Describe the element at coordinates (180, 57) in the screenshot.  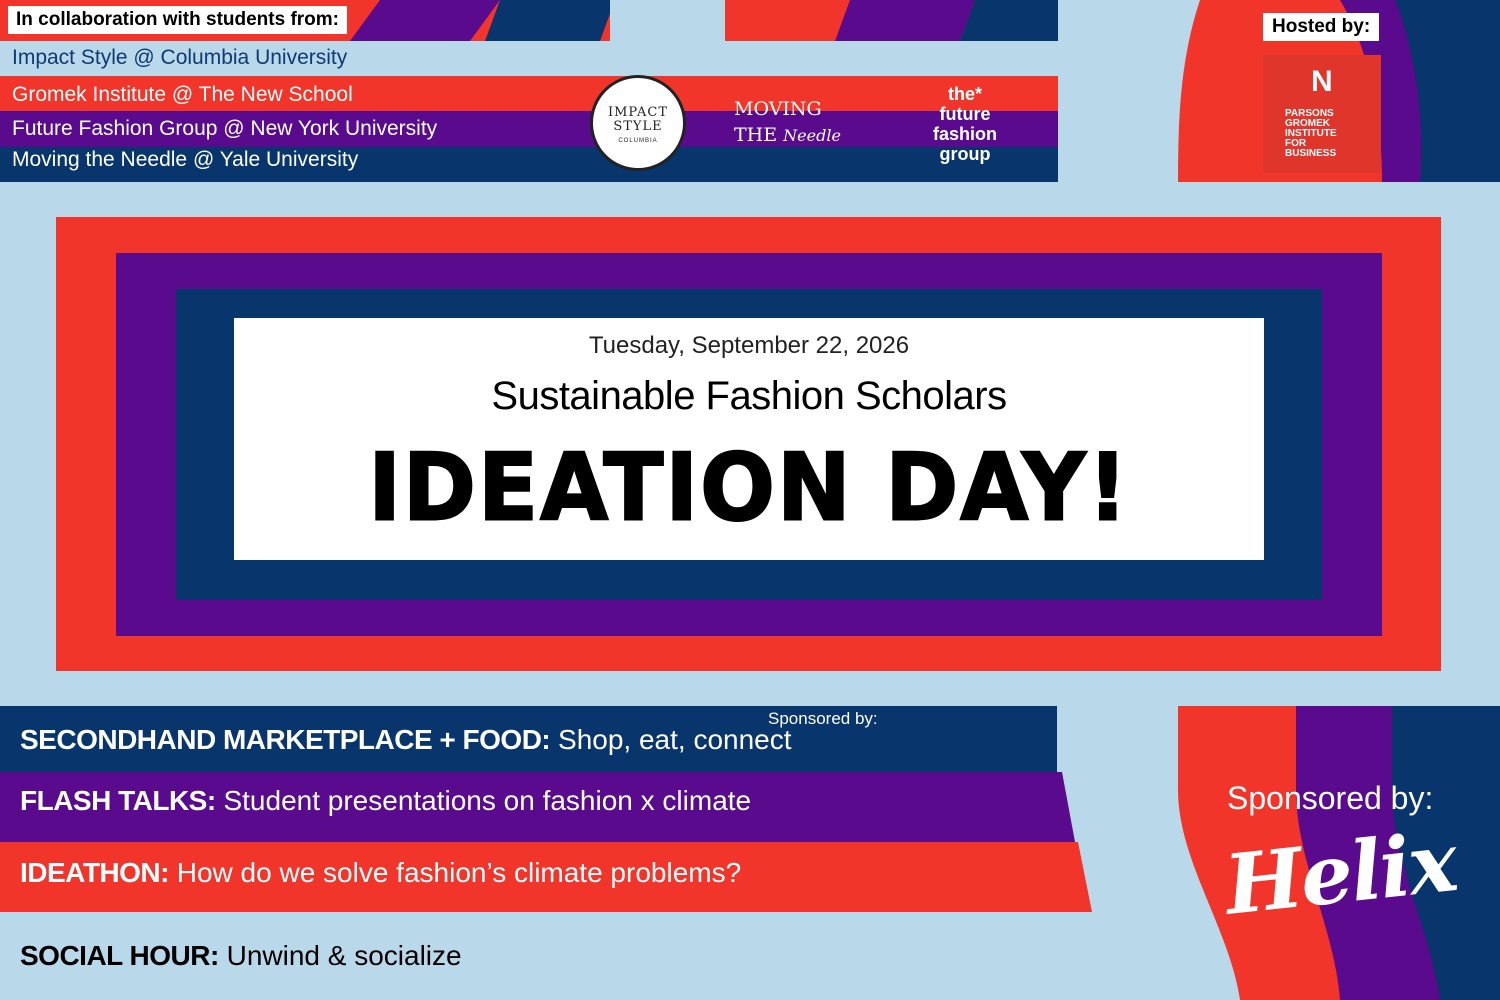
I see `collab-group-columbia: Impact Style @ Columbia University` at that location.